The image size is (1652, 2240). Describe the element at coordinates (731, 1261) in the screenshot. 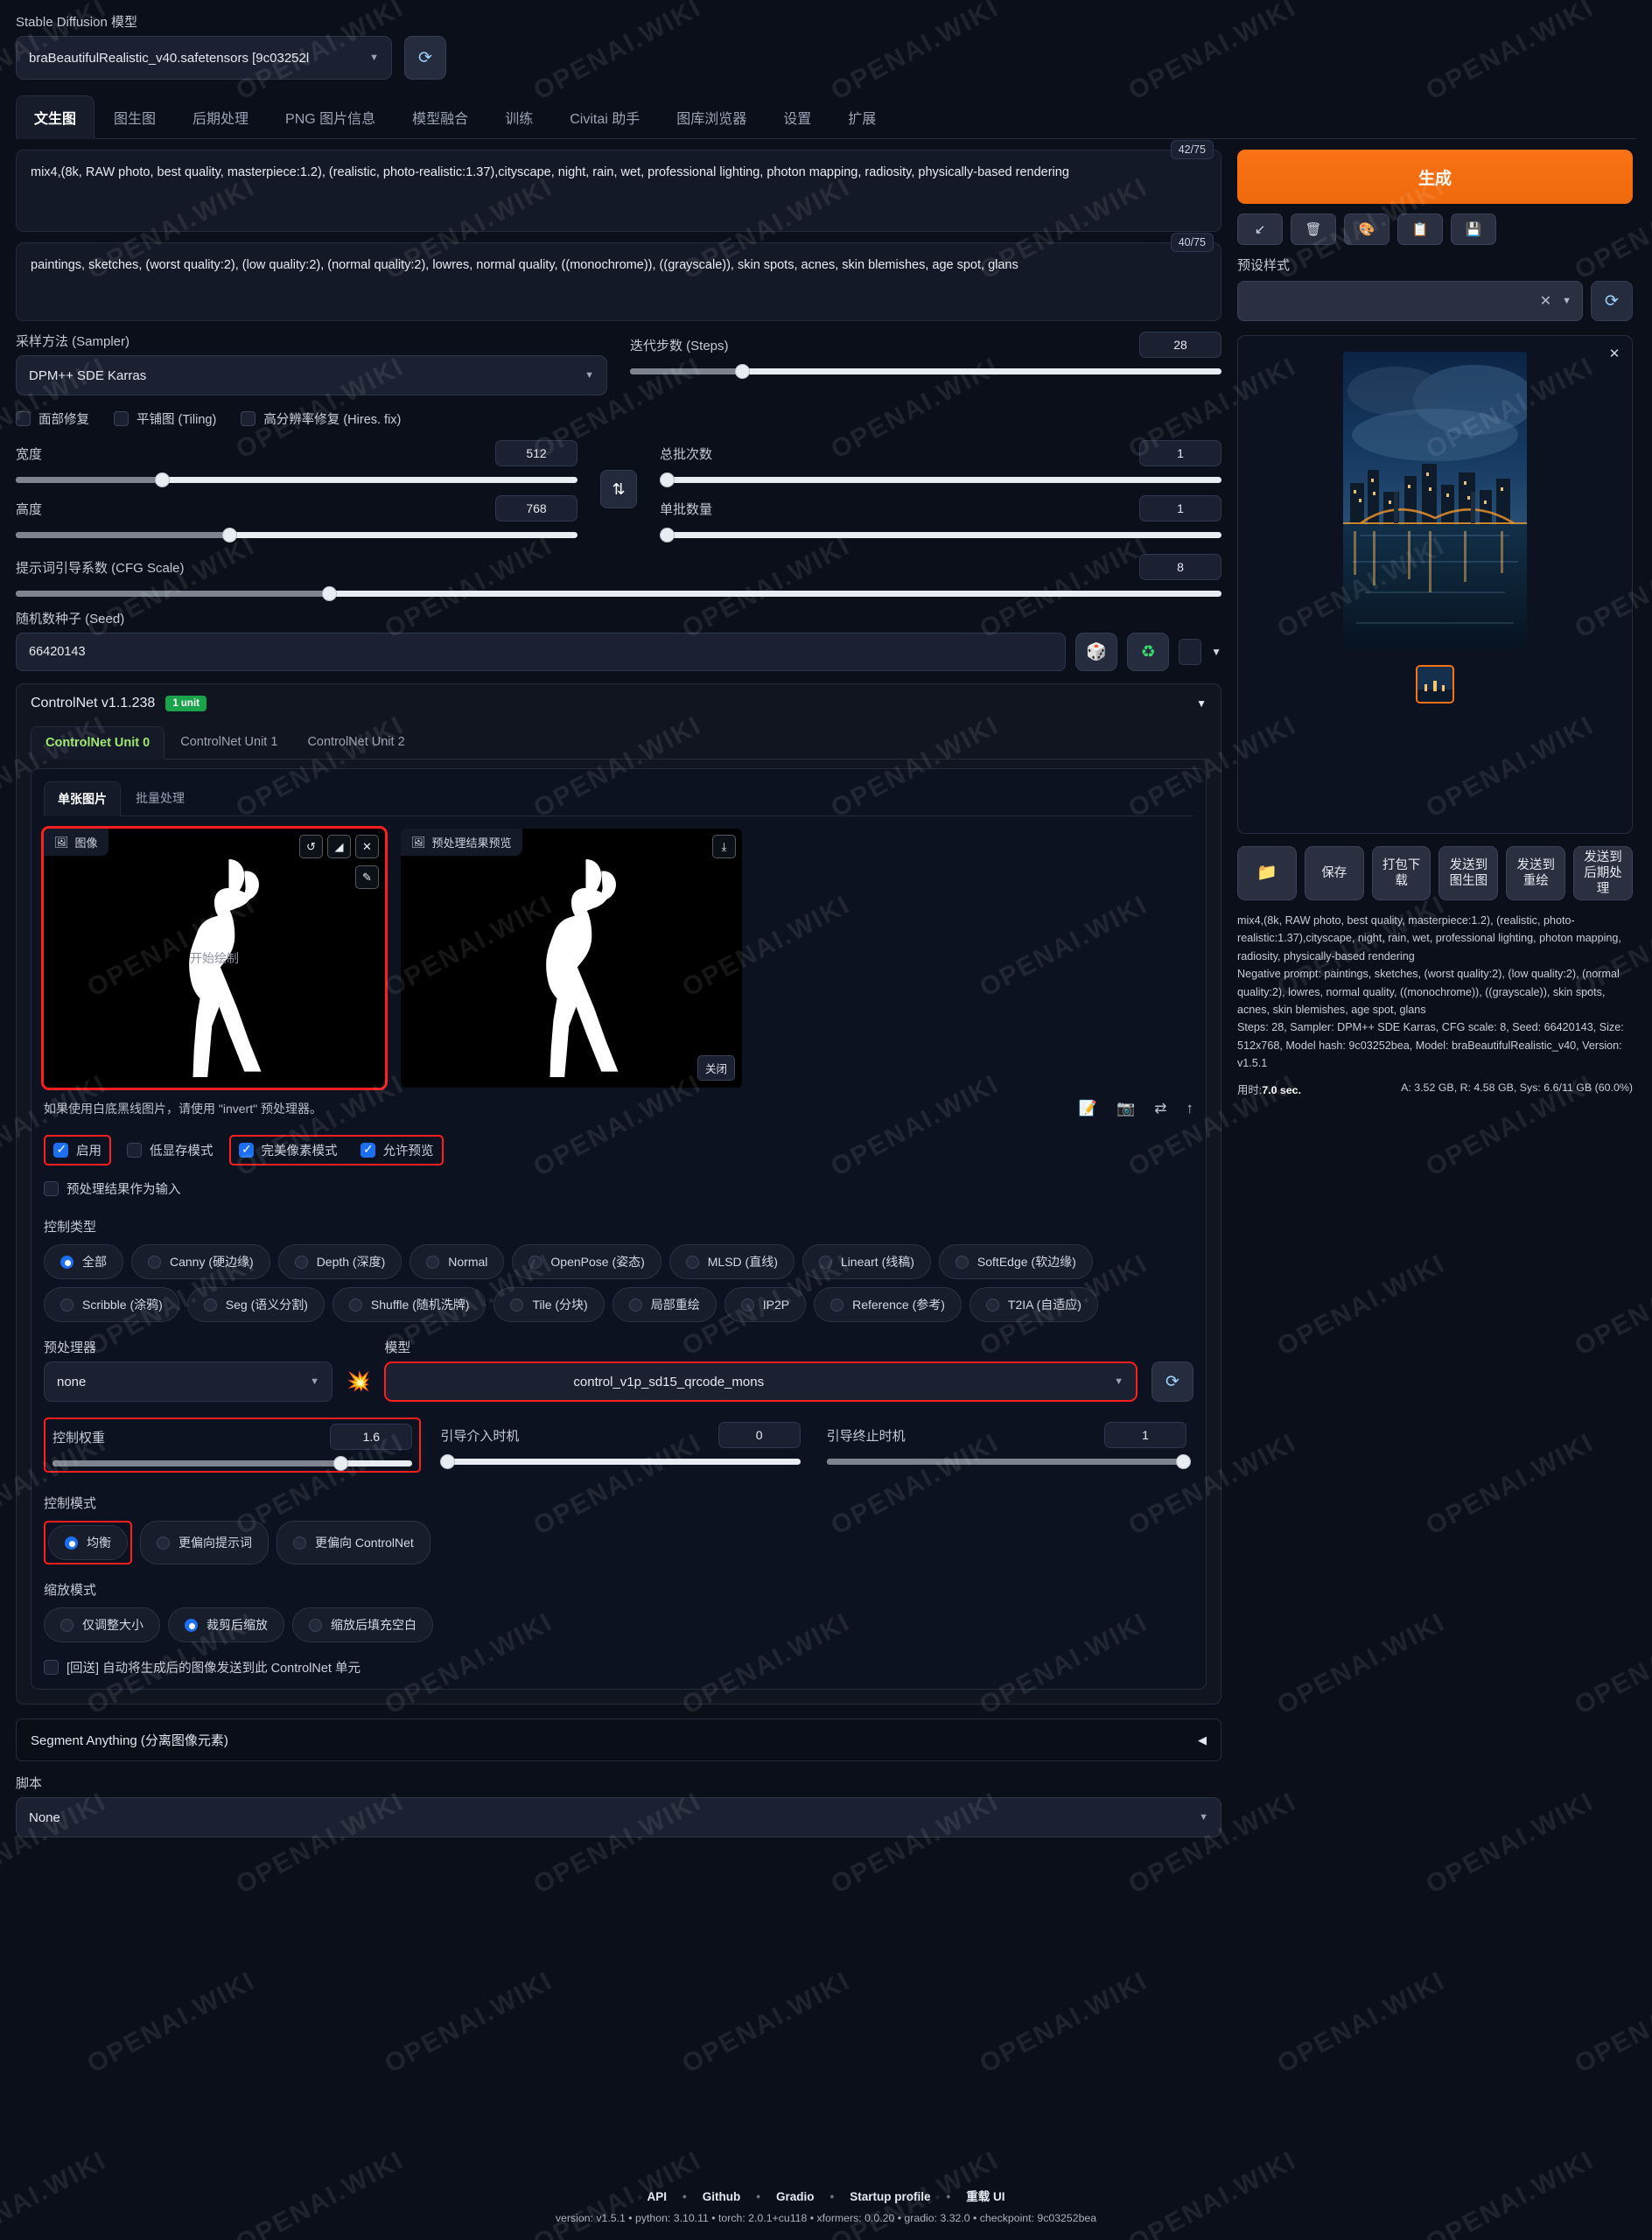

I see `control-type-option-5: MLSD (直线)` at that location.